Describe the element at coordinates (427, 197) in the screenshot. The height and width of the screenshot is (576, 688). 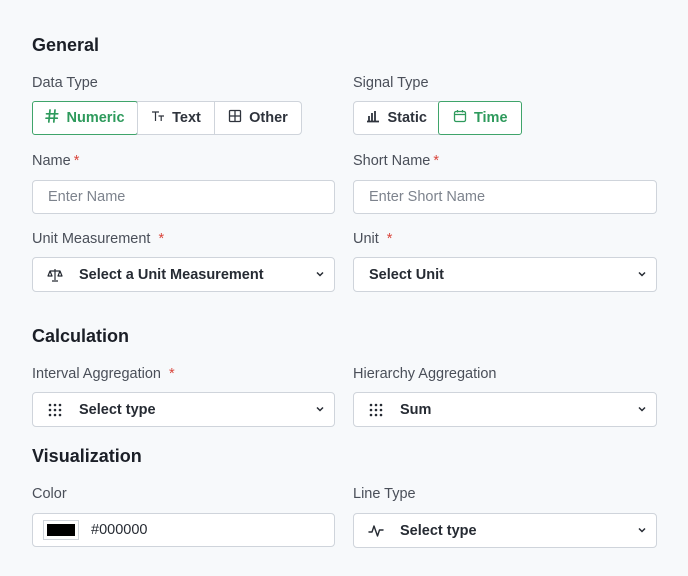
I see `short-name-input-placeholder: Enter Short Name` at that location.